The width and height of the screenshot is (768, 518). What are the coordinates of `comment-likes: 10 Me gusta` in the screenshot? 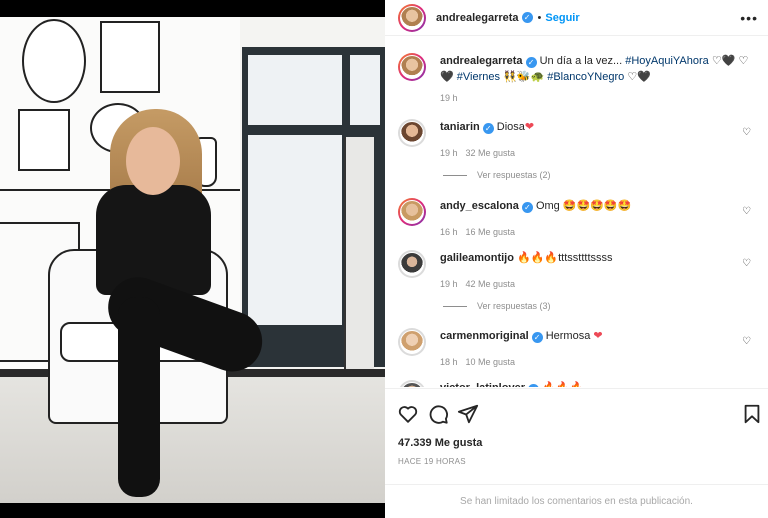 It's located at (491, 362).